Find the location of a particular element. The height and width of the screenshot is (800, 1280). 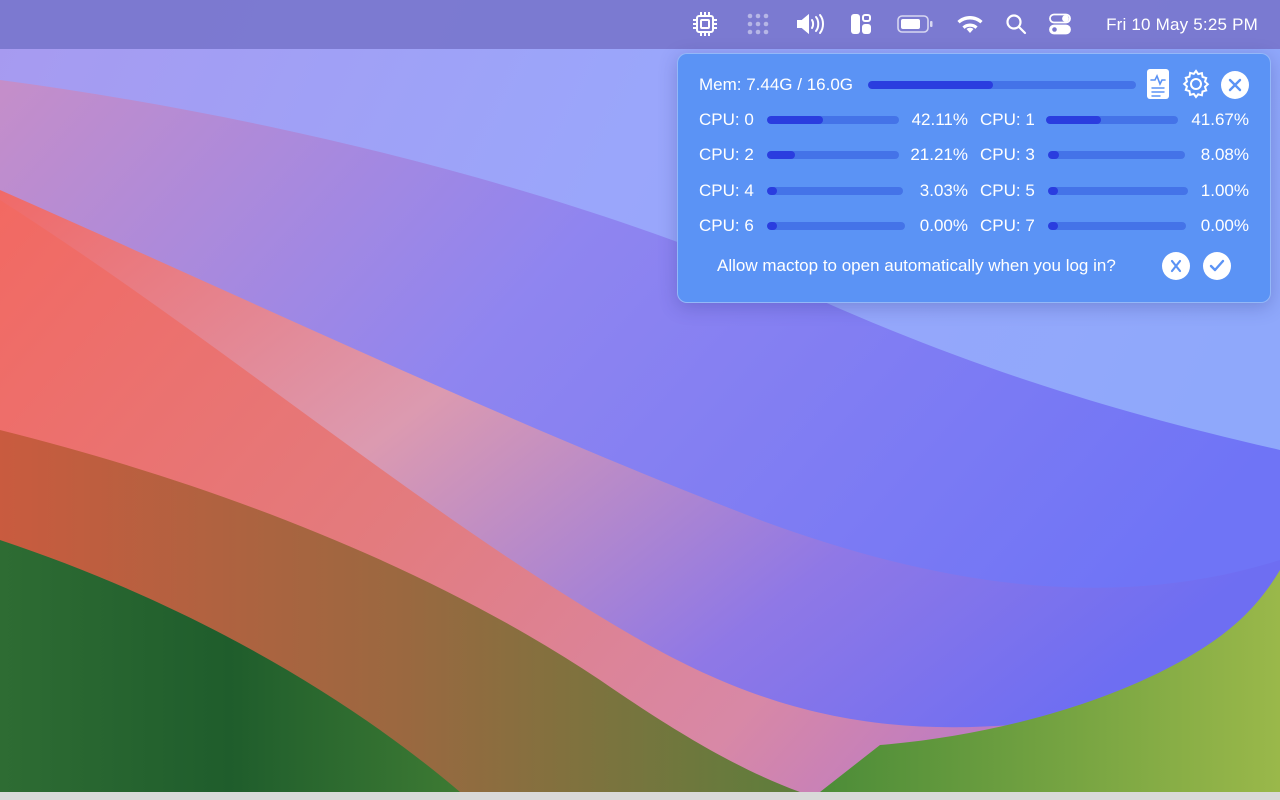

cpu-percent: 21.21% is located at coordinates (939, 154).